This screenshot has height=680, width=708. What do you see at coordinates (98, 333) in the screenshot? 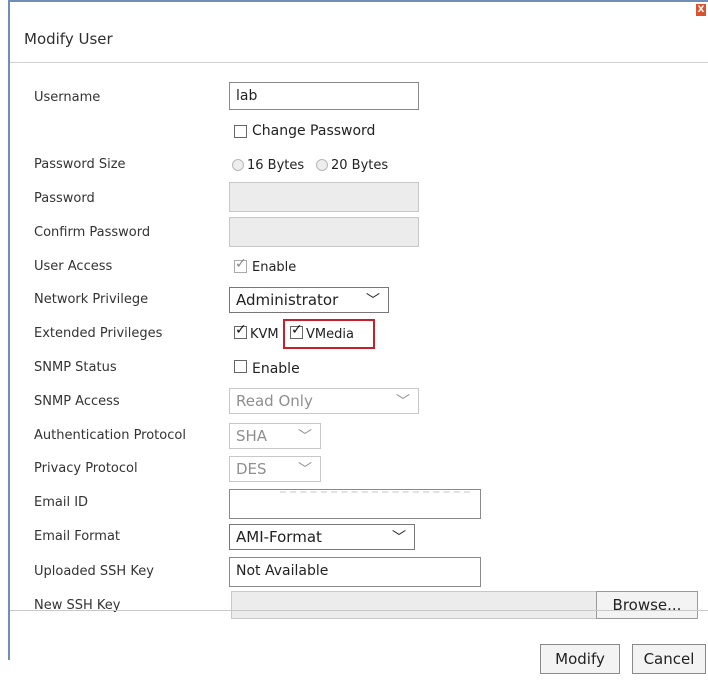
I see `extended-privileges-label: Extended Privileges` at bounding box center [98, 333].